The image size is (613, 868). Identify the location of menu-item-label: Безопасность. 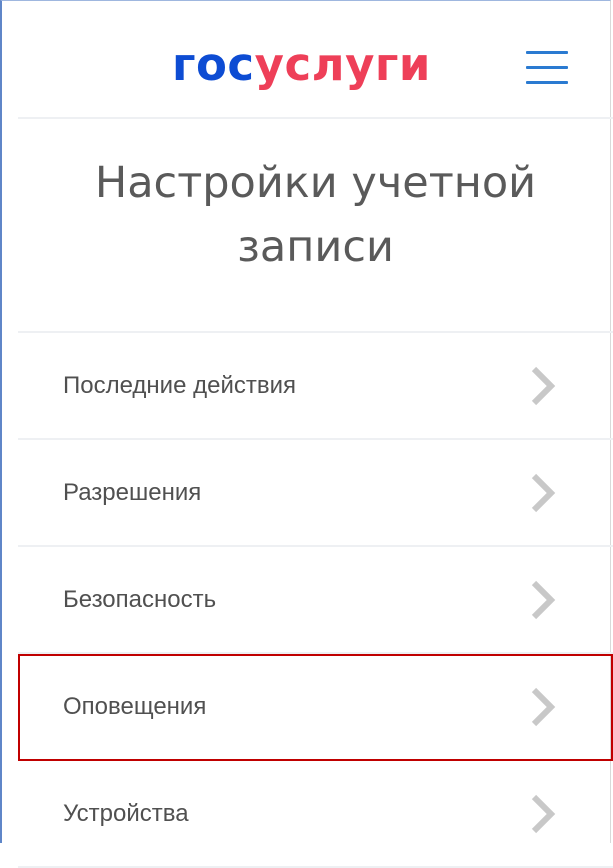
(140, 599).